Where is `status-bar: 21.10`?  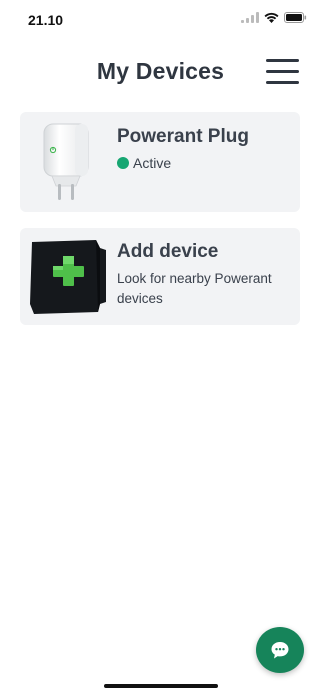 status-bar: 21.10 is located at coordinates (160, 22).